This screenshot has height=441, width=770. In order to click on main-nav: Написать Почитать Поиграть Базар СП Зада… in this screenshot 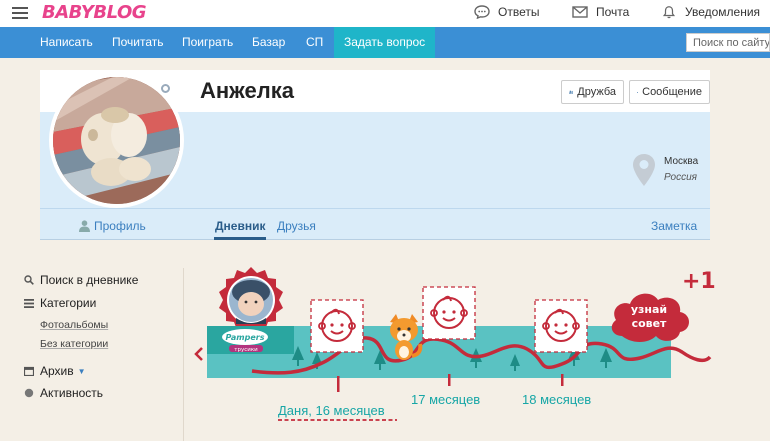, I will do `click(385, 42)`.